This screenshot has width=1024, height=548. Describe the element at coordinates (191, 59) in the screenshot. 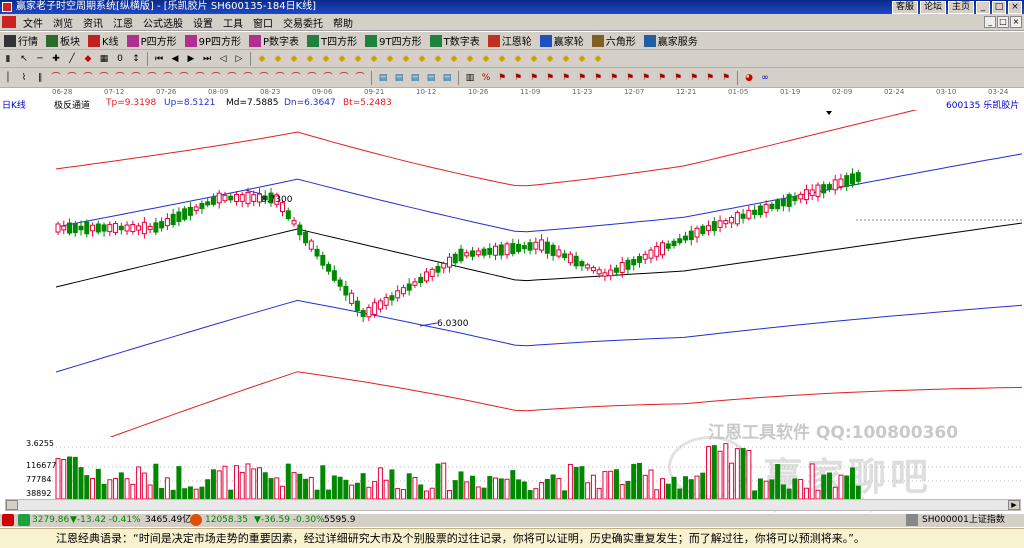

I see `next-icon: ▶` at that location.